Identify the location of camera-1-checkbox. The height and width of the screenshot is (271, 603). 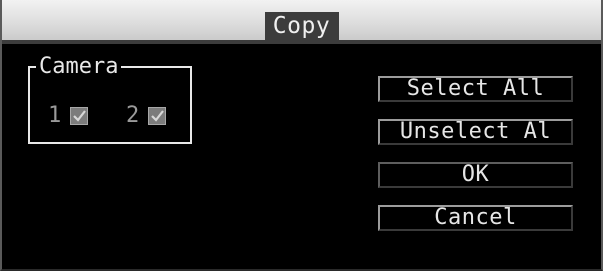
(79, 116).